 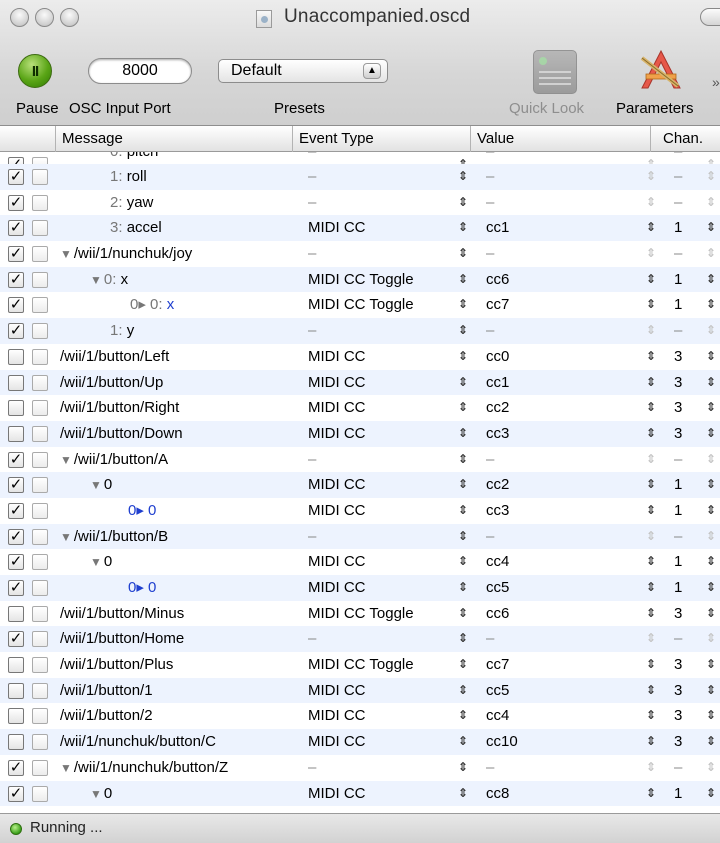 What do you see at coordinates (360, 614) in the screenshot?
I see `table-row: /wii/1/button/Minus MIDI CC Toggle ⇕ cc6 ⇕ 3 ⇕` at bounding box center [360, 614].